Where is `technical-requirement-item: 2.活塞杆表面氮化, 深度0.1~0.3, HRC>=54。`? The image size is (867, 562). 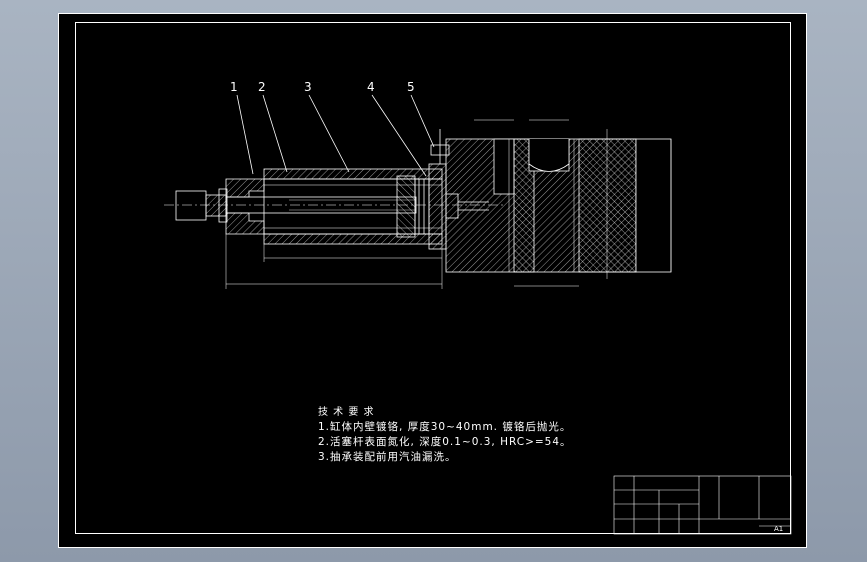 technical-requirement-item: 2.活塞杆表面氮化, 深度0.1~0.3, HRC>=54。 is located at coordinates (445, 442).